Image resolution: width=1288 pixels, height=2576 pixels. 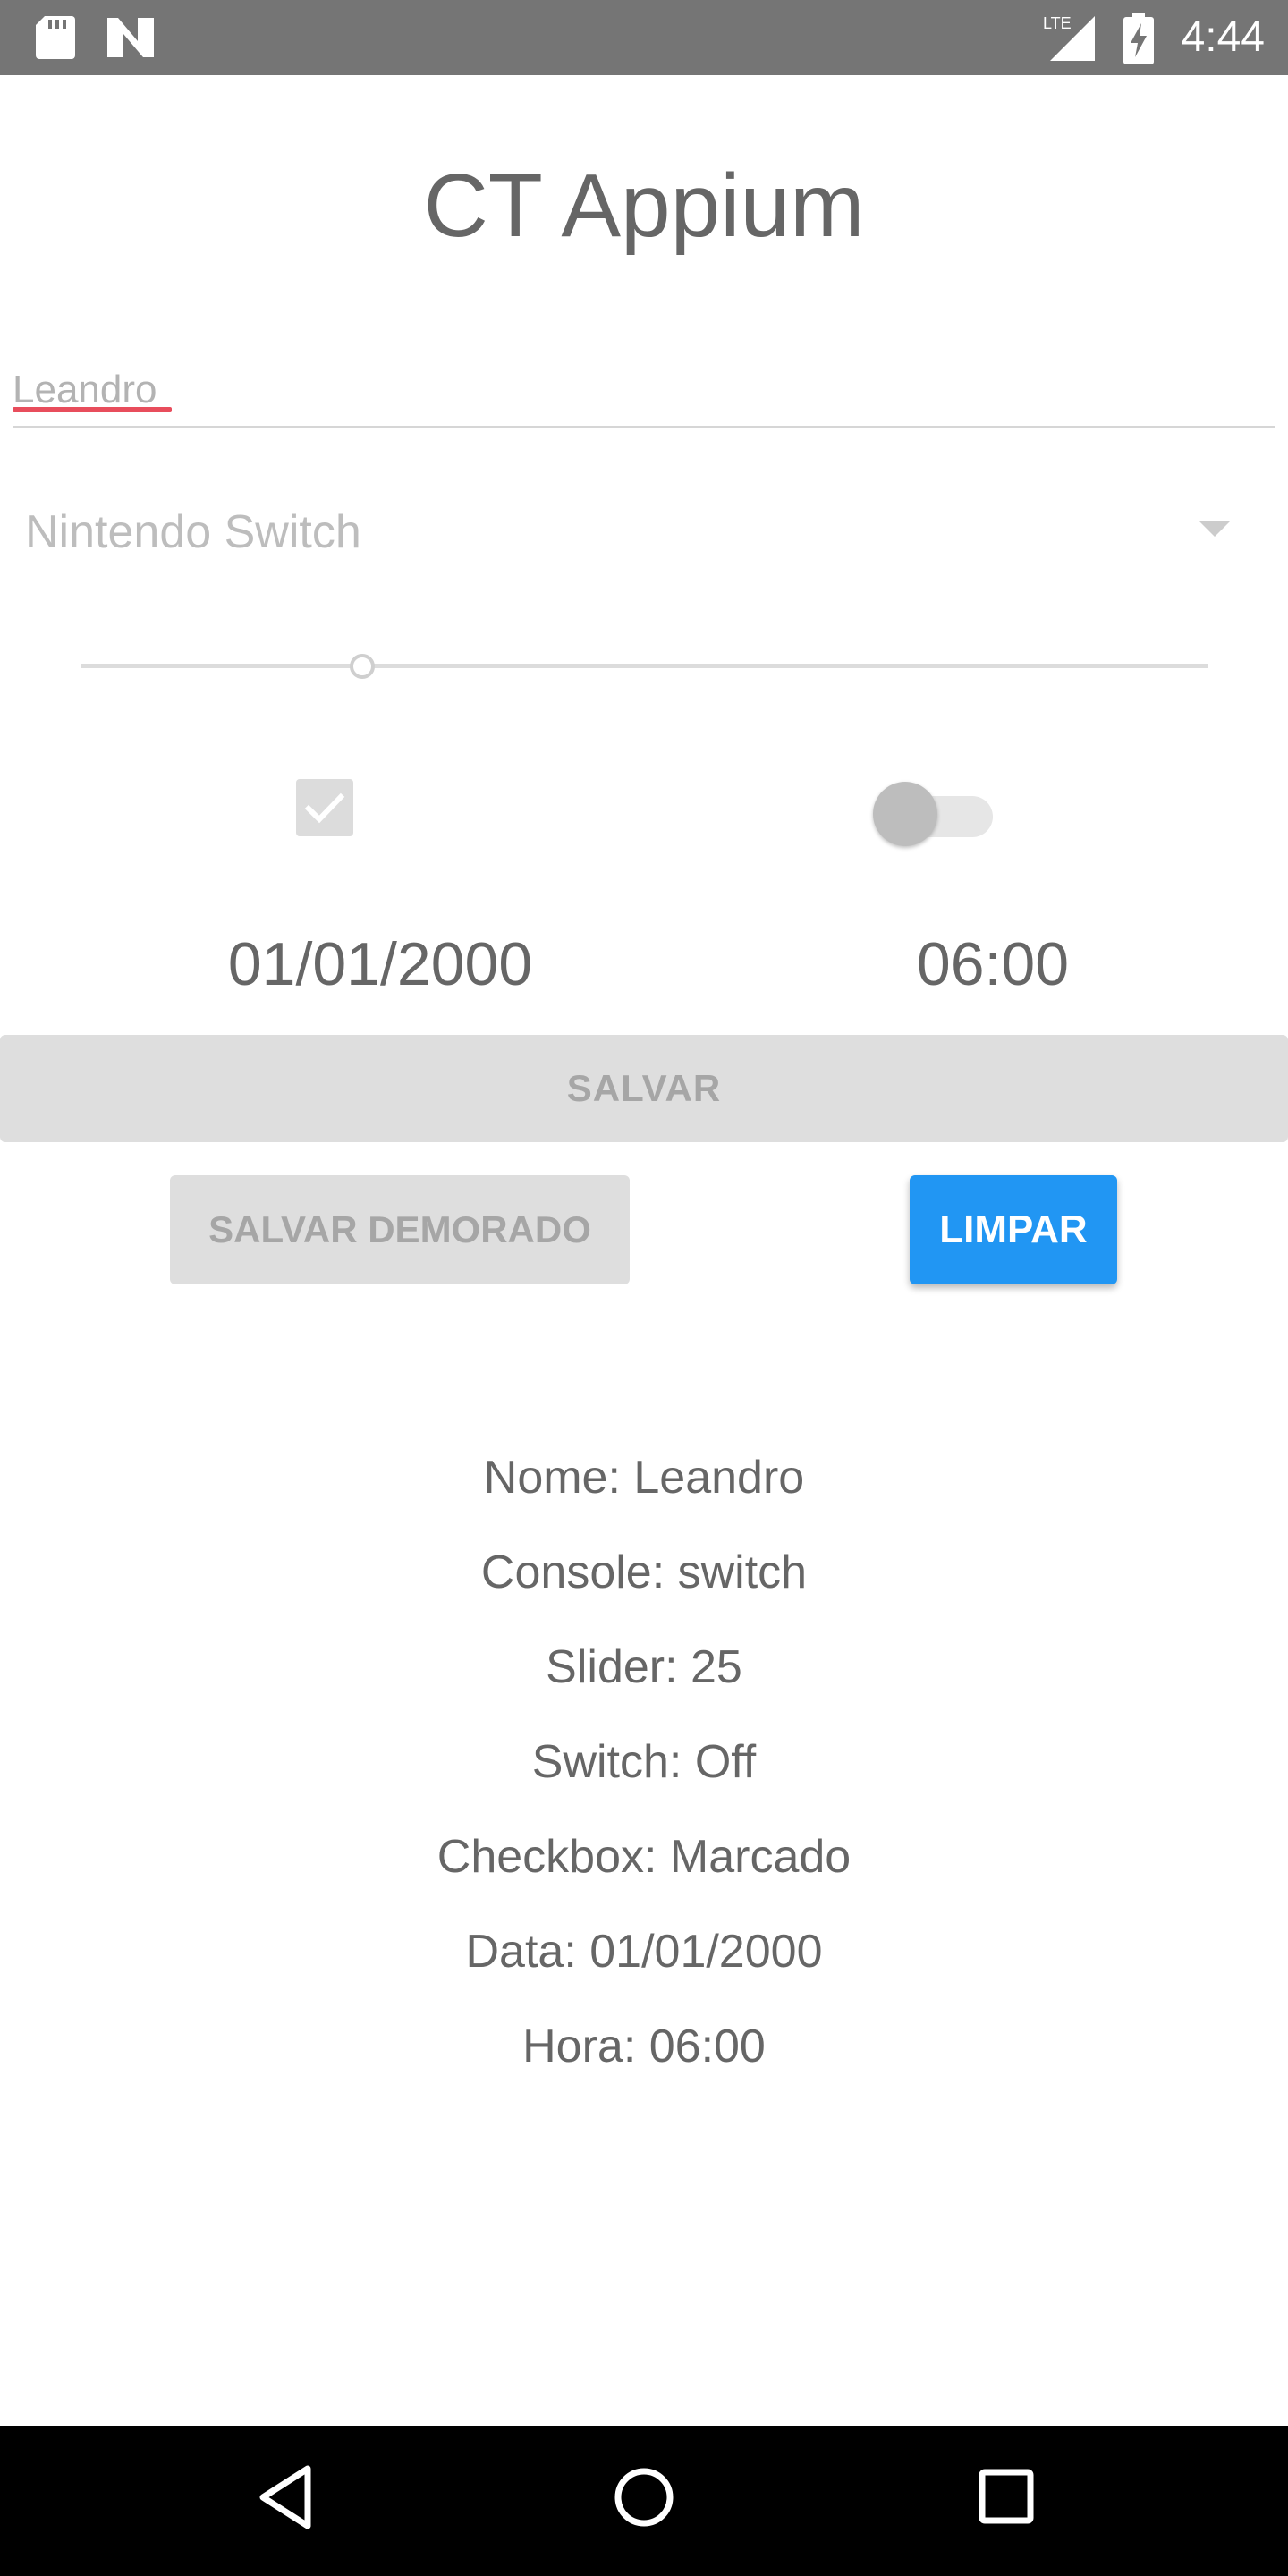 What do you see at coordinates (993, 964) in the screenshot?
I see `time-picker-text: 06:00` at bounding box center [993, 964].